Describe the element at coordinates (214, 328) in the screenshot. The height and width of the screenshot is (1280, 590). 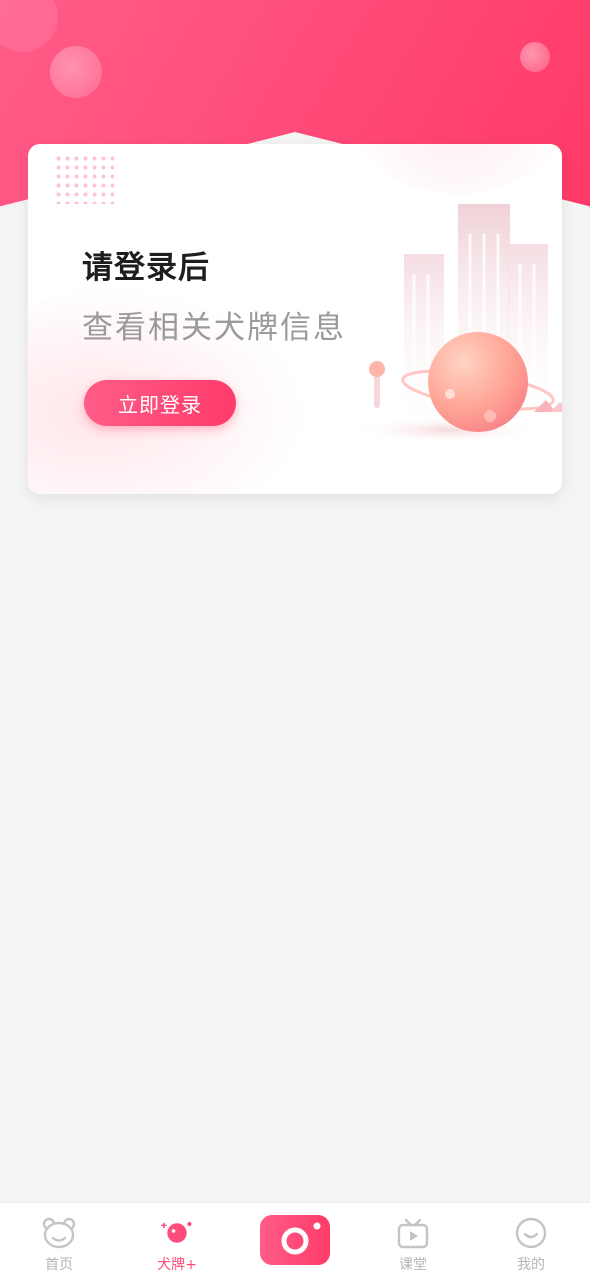
I see `login-prompt-subtitle: 查看相关犬牌信息` at that location.